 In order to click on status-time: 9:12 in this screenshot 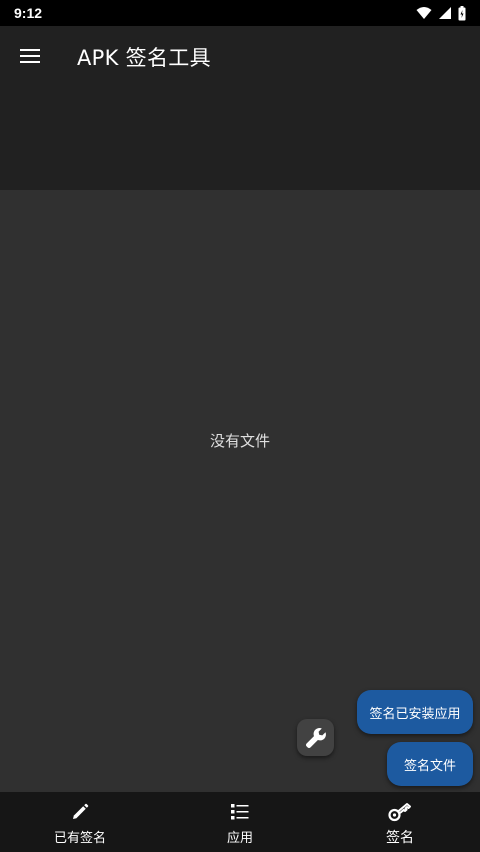, I will do `click(28, 13)`.